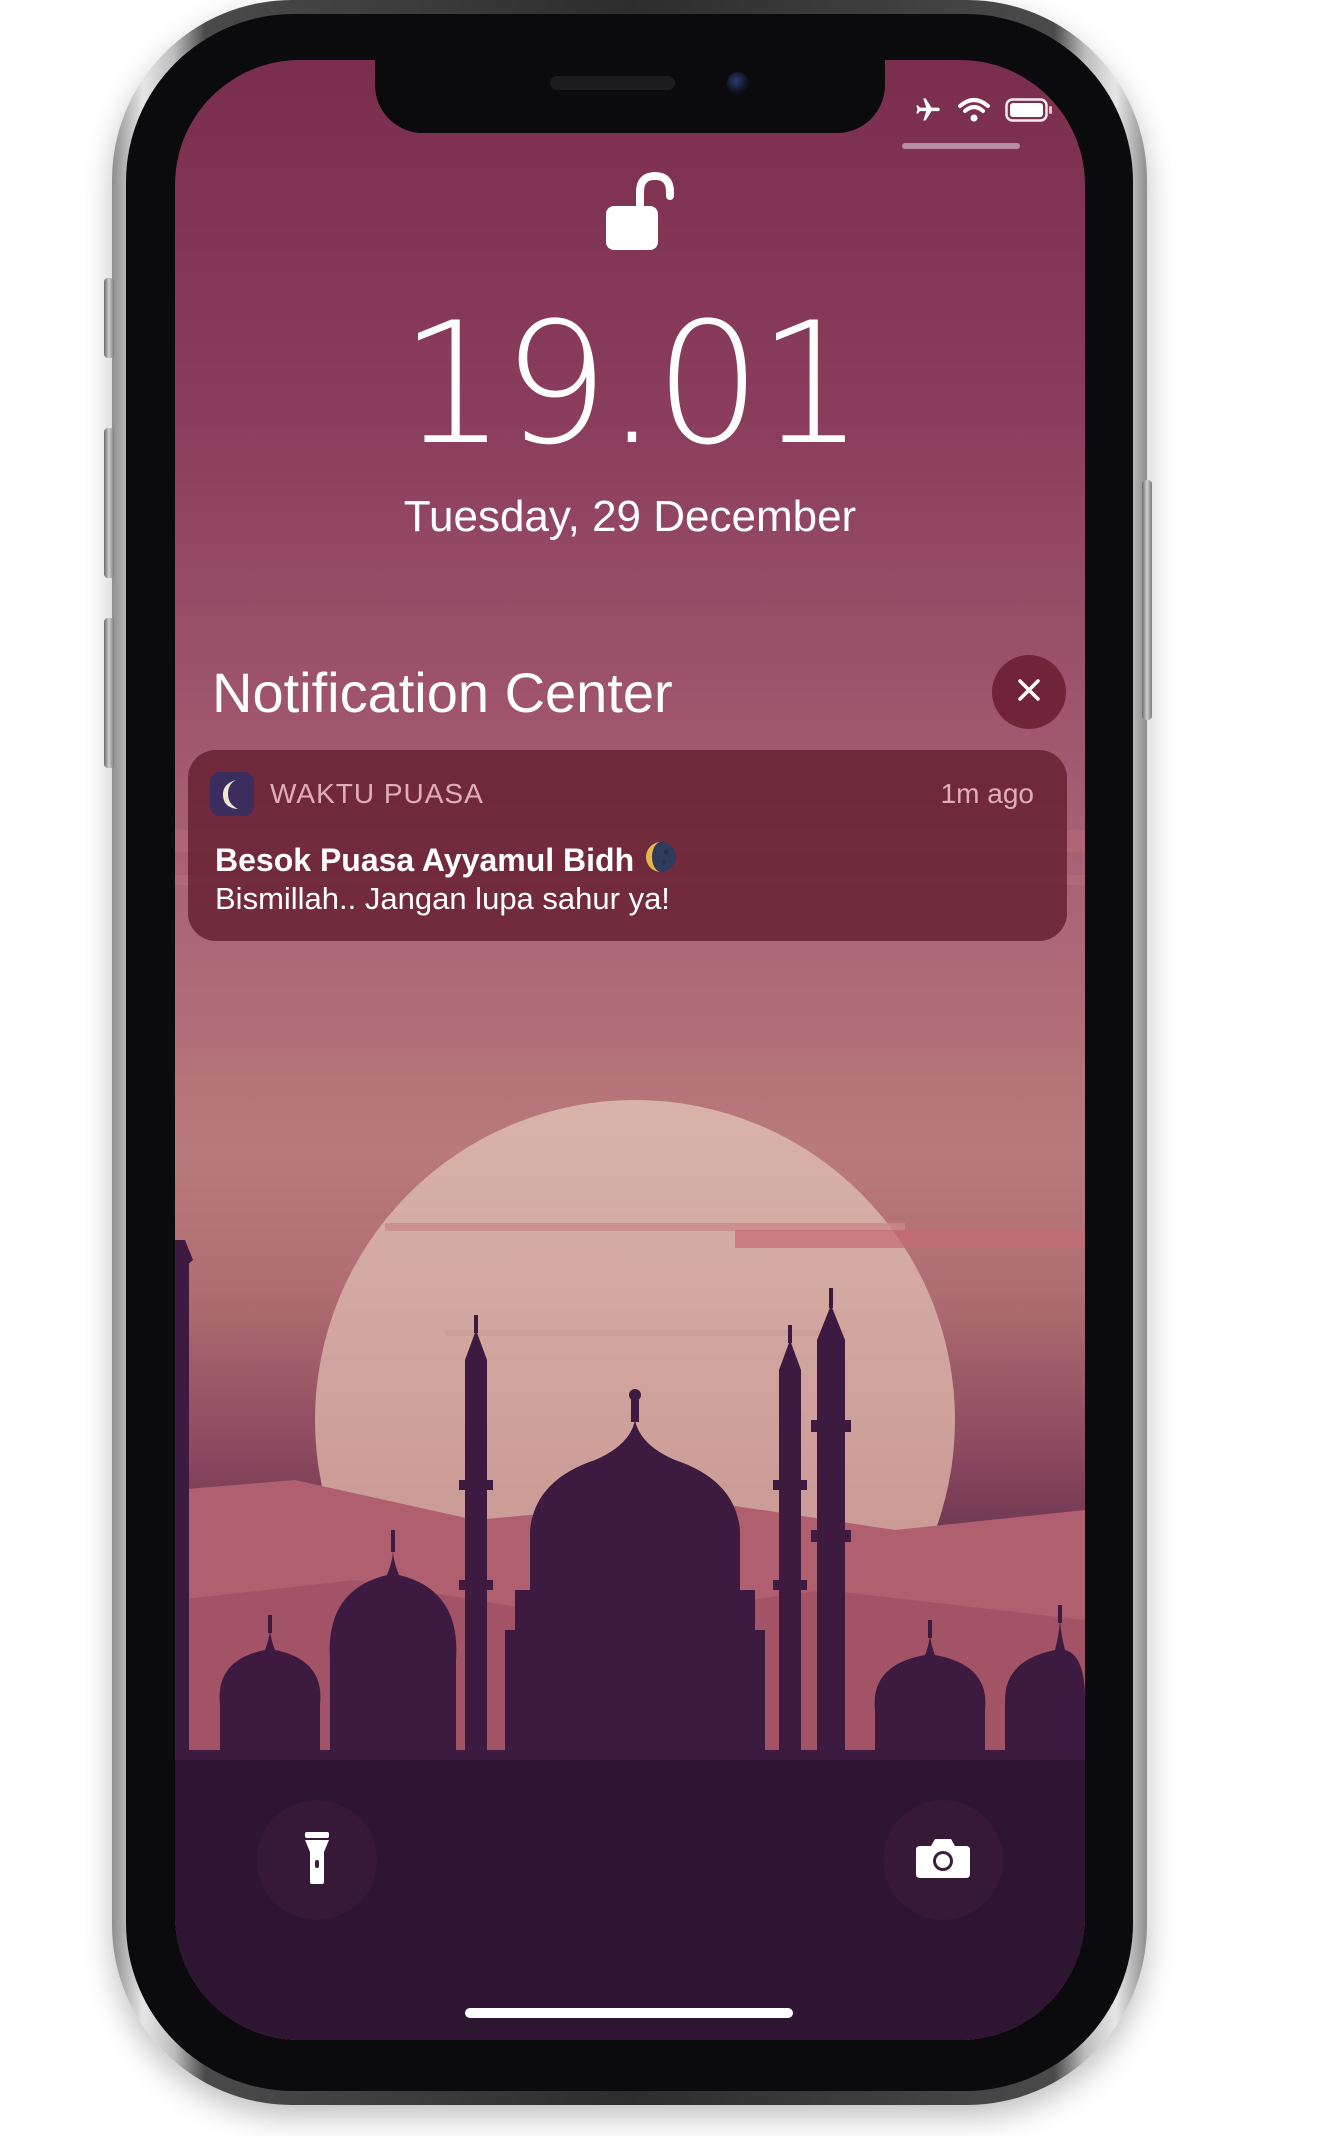  I want to click on flashlight-icon, so click(317, 1860).